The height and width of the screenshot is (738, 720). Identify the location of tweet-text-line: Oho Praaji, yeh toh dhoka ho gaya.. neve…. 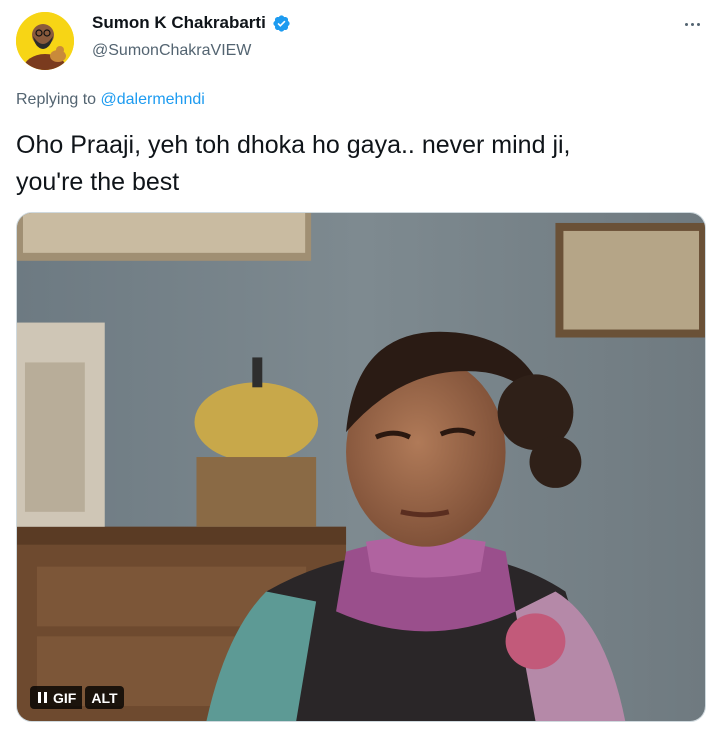
(293, 145).